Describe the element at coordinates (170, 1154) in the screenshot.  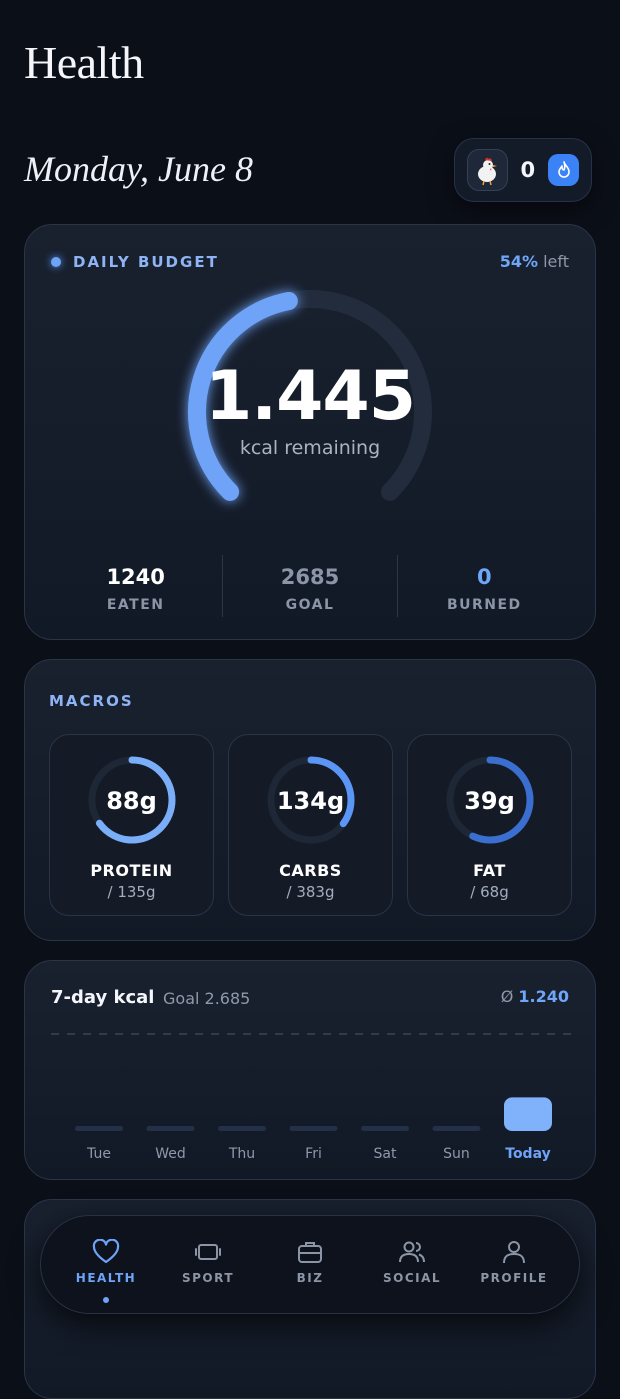
I see `day-label: Wed` at that location.